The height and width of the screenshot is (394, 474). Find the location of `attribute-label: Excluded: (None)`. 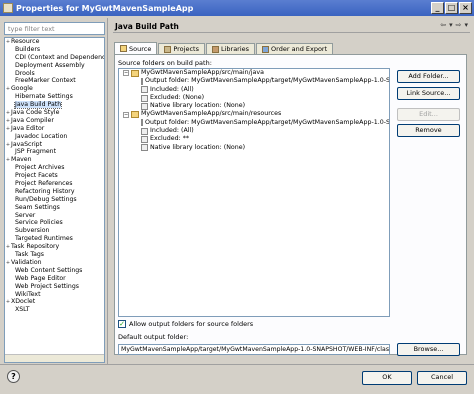

attribute-label: Excluded: (None) is located at coordinates (177, 97).